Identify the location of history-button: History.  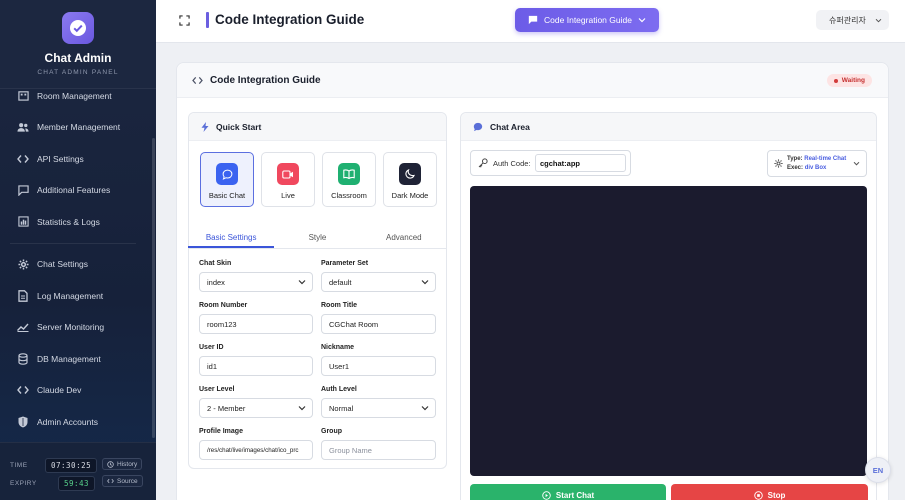
(122, 464).